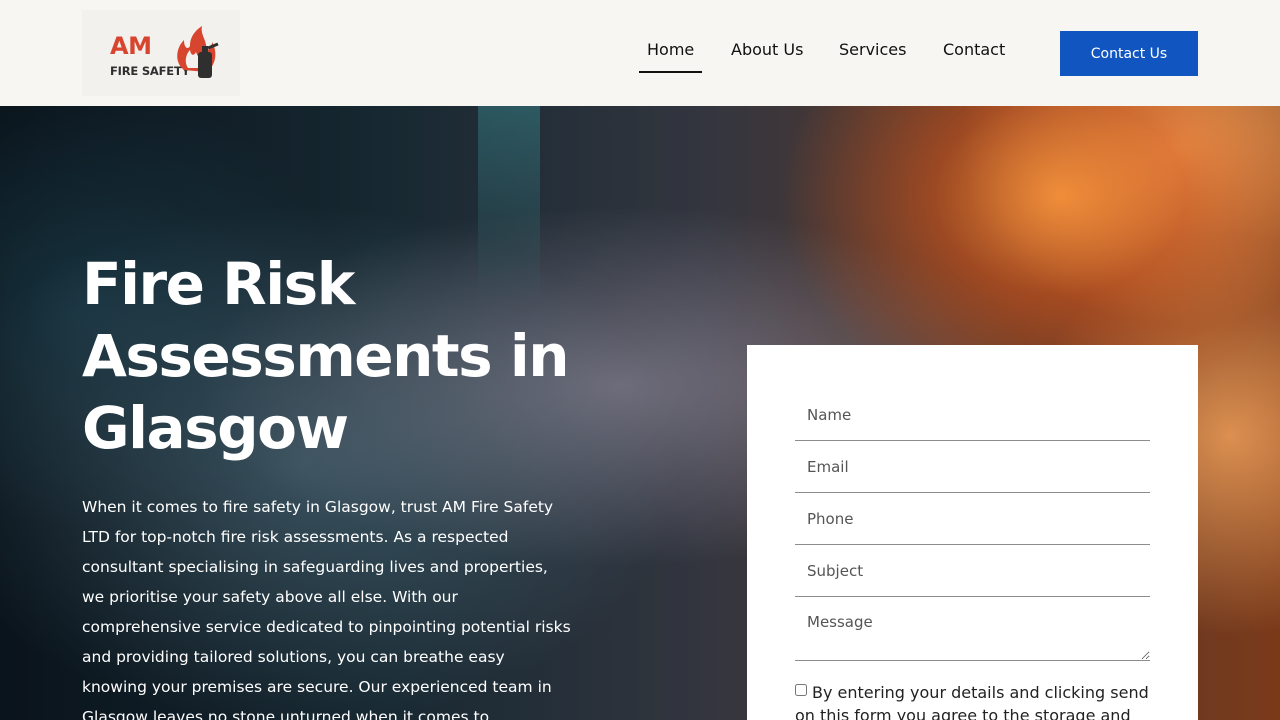 The image size is (1280, 720). I want to click on hero-title: Fire Risk Assessments in Glasgow, so click(362, 356).